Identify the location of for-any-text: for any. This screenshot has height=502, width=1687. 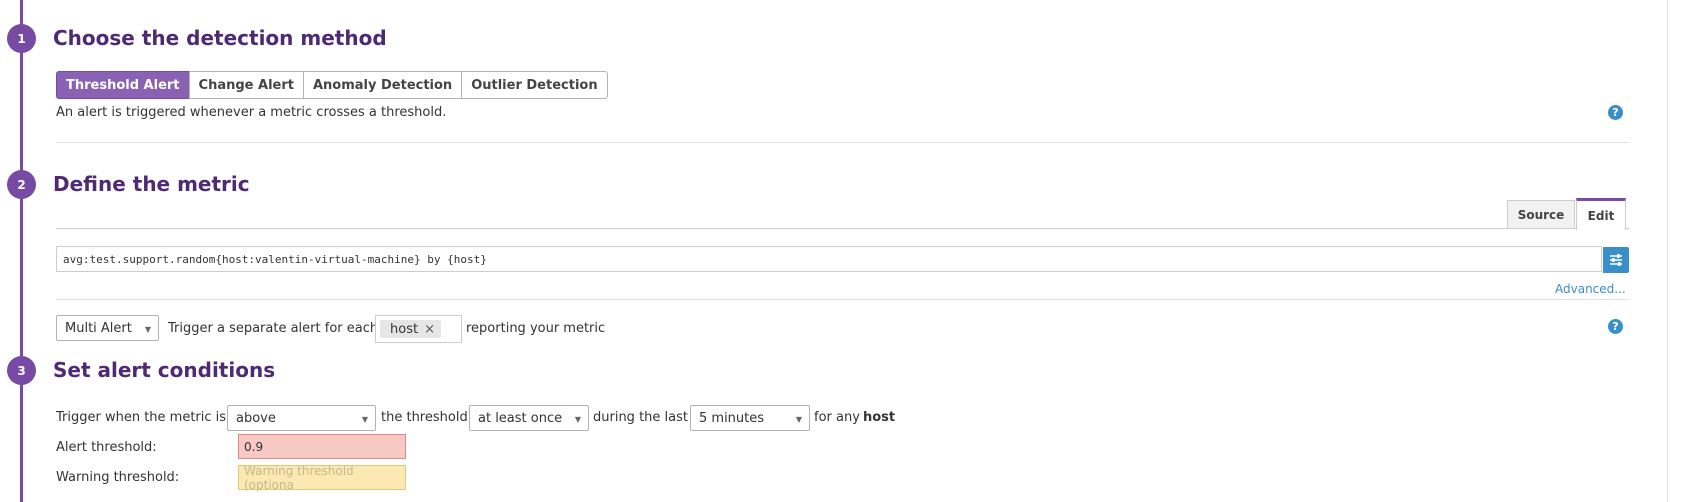
(837, 417).